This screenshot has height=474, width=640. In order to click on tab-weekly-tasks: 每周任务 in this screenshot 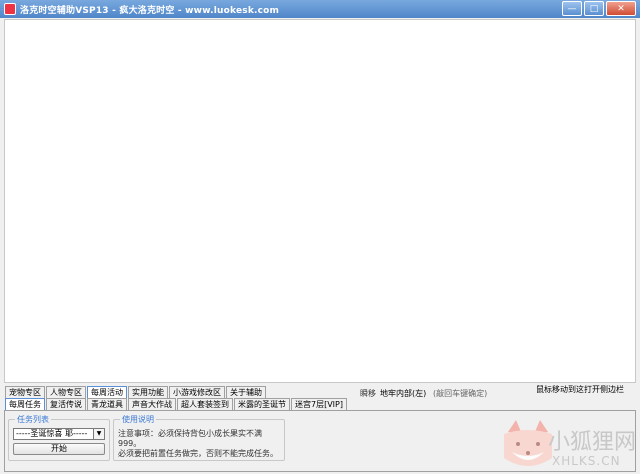, I will do `click(25, 404)`.